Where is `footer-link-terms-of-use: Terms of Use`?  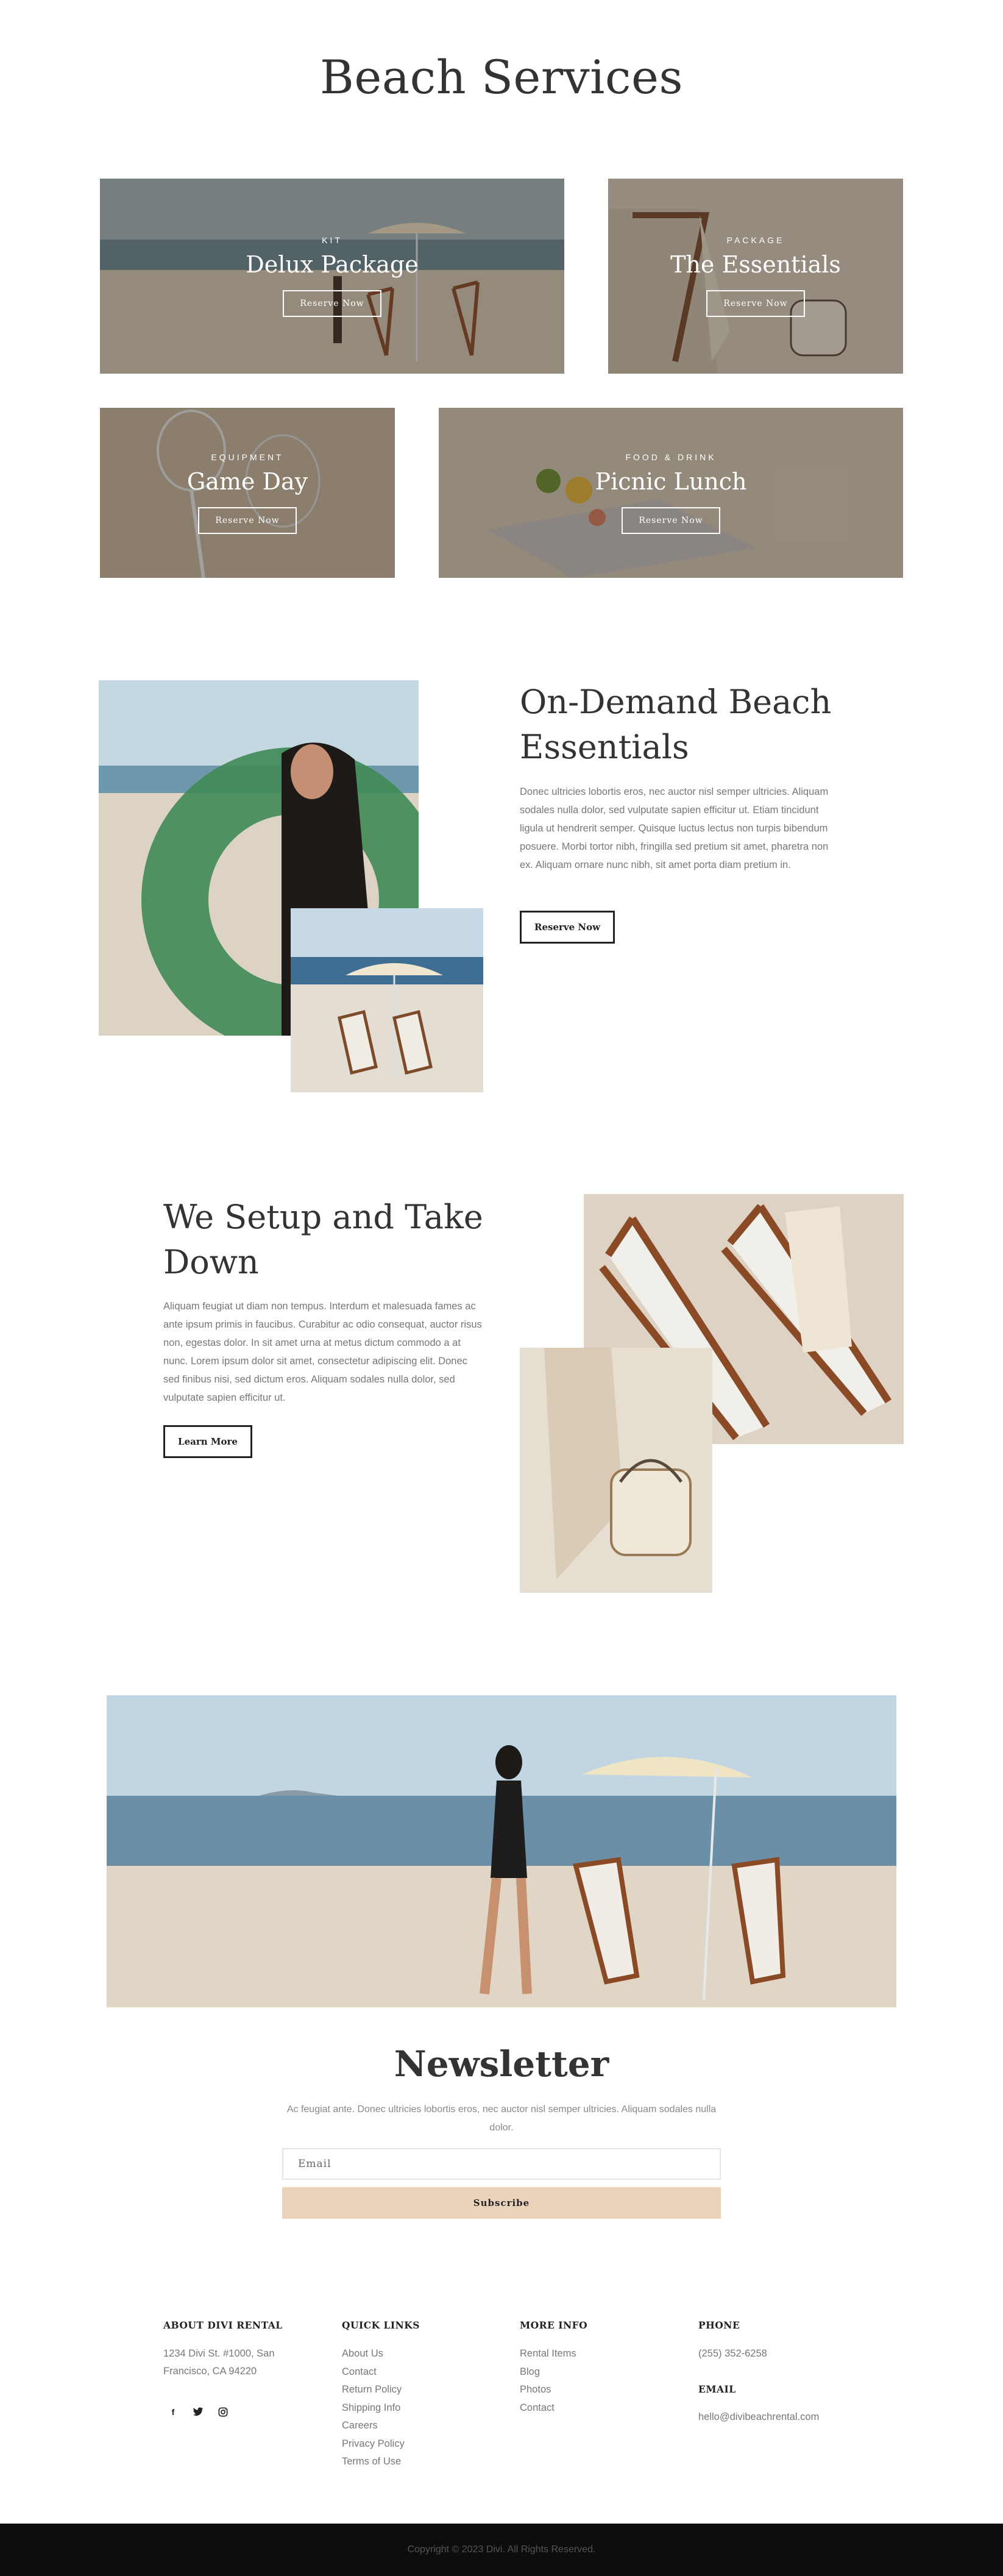
footer-link-terms-of-use: Terms of Use is located at coordinates (373, 2462).